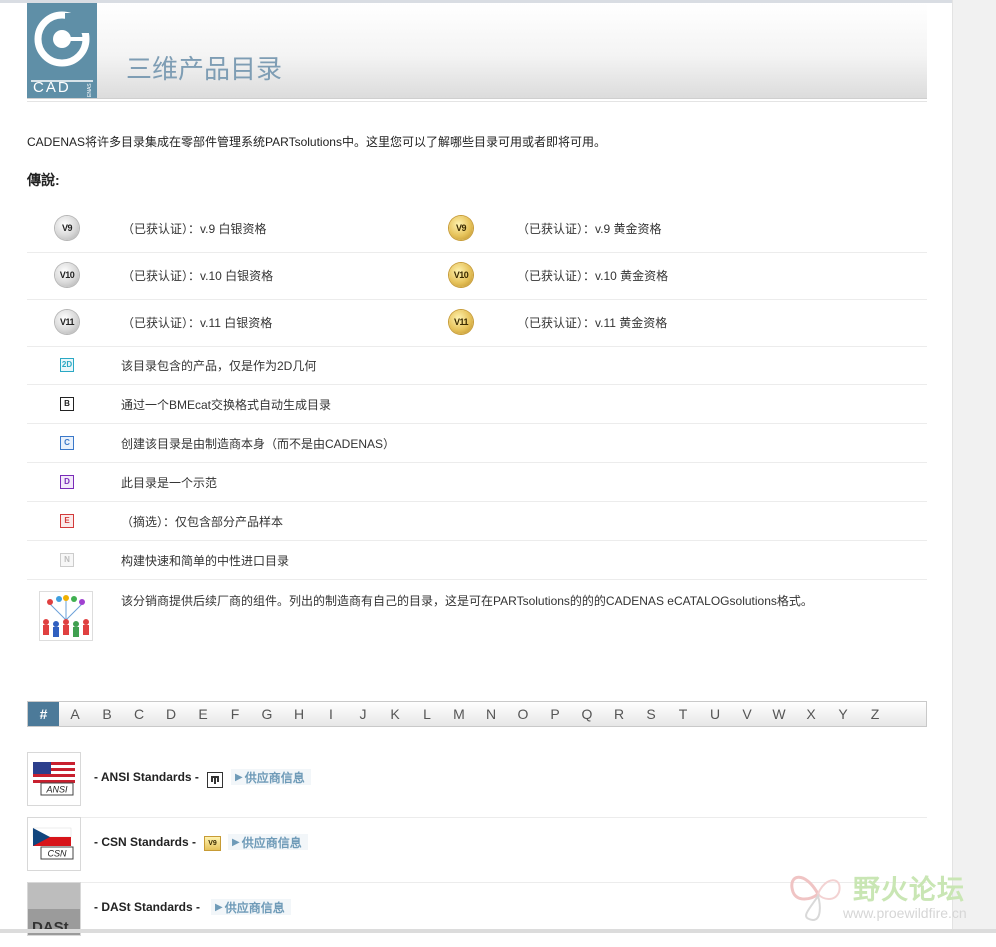 The height and width of the screenshot is (947, 996). What do you see at coordinates (815, 898) in the screenshot?
I see `butterfly-logo-icon` at bounding box center [815, 898].